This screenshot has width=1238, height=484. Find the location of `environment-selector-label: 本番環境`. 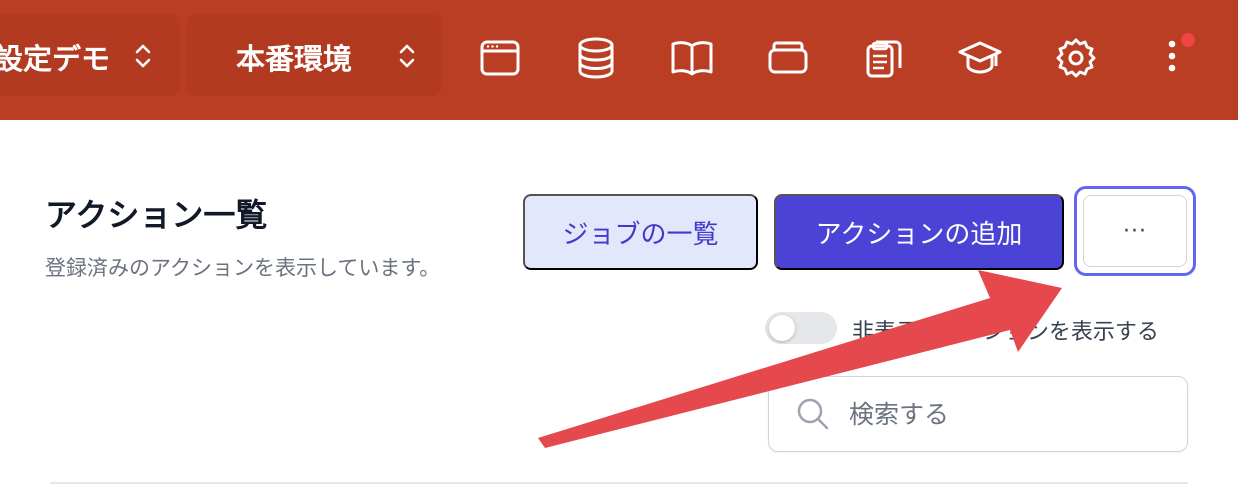

environment-selector-label: 本番環境 is located at coordinates (294, 59).